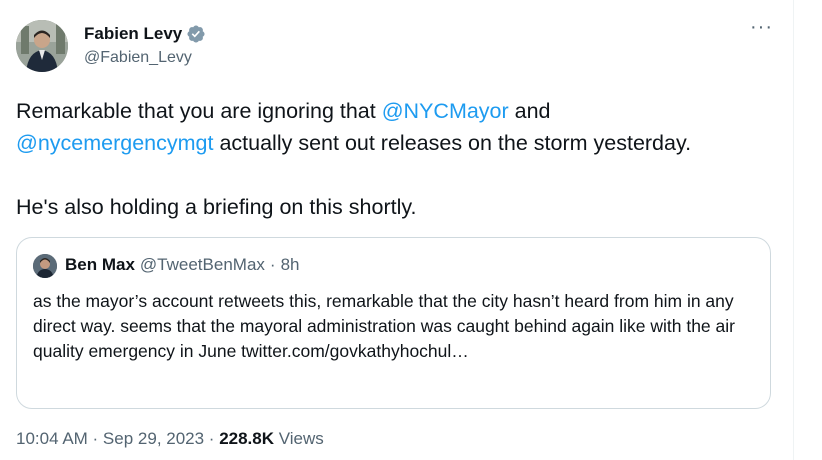  Describe the element at coordinates (202, 265) in the screenshot. I see `quoted-author-handle: @TweetBenMax` at that location.